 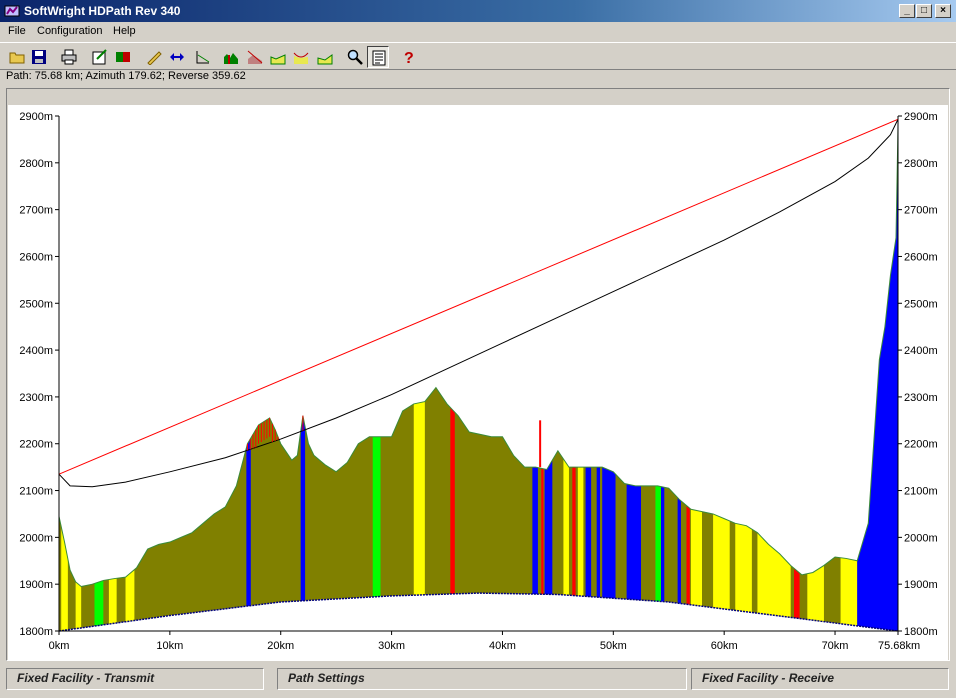 I want to click on zoom-icon, so click(x=355, y=57).